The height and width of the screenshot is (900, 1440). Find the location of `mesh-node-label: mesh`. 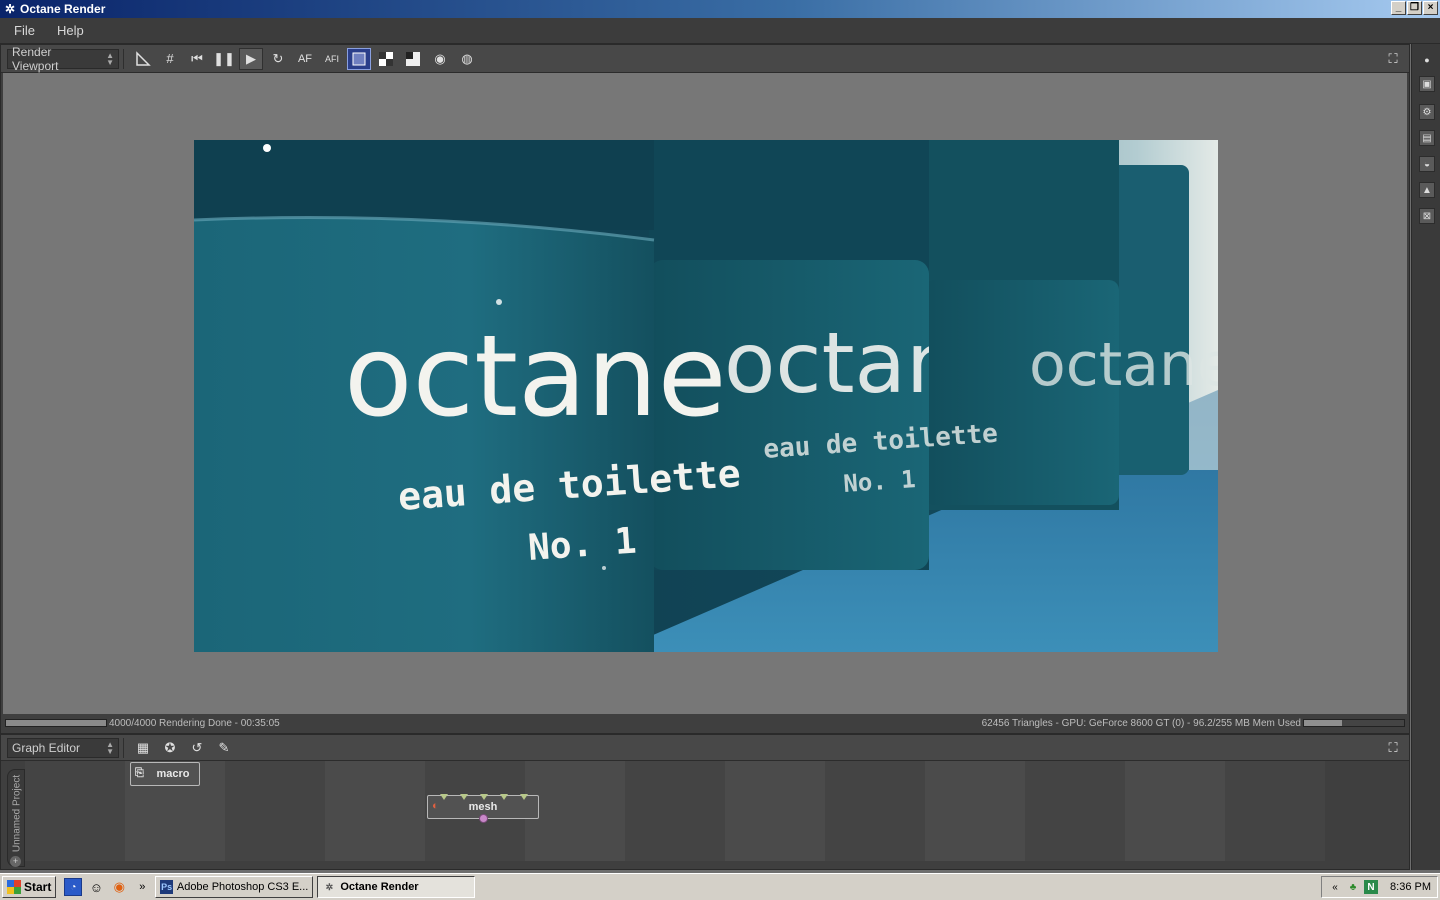

mesh-node-label: mesh is located at coordinates (483, 807).